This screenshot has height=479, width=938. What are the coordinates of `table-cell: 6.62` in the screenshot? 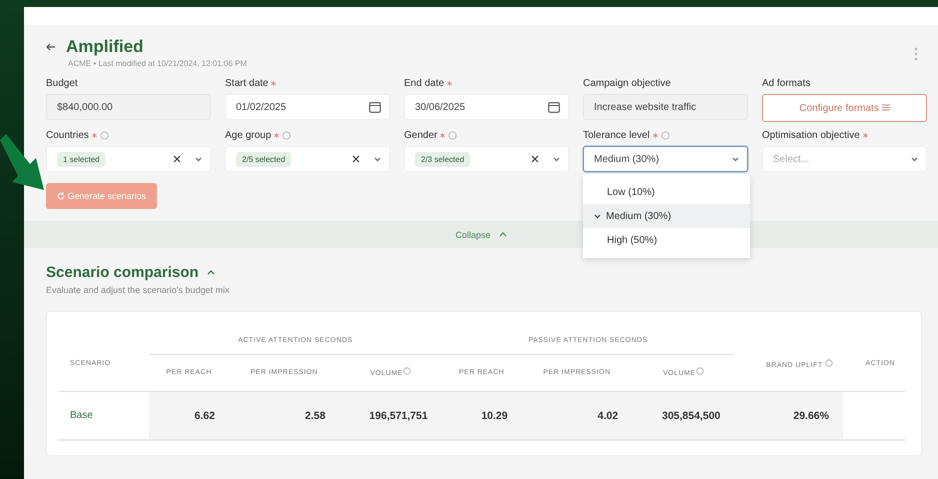 It's located at (189, 416).